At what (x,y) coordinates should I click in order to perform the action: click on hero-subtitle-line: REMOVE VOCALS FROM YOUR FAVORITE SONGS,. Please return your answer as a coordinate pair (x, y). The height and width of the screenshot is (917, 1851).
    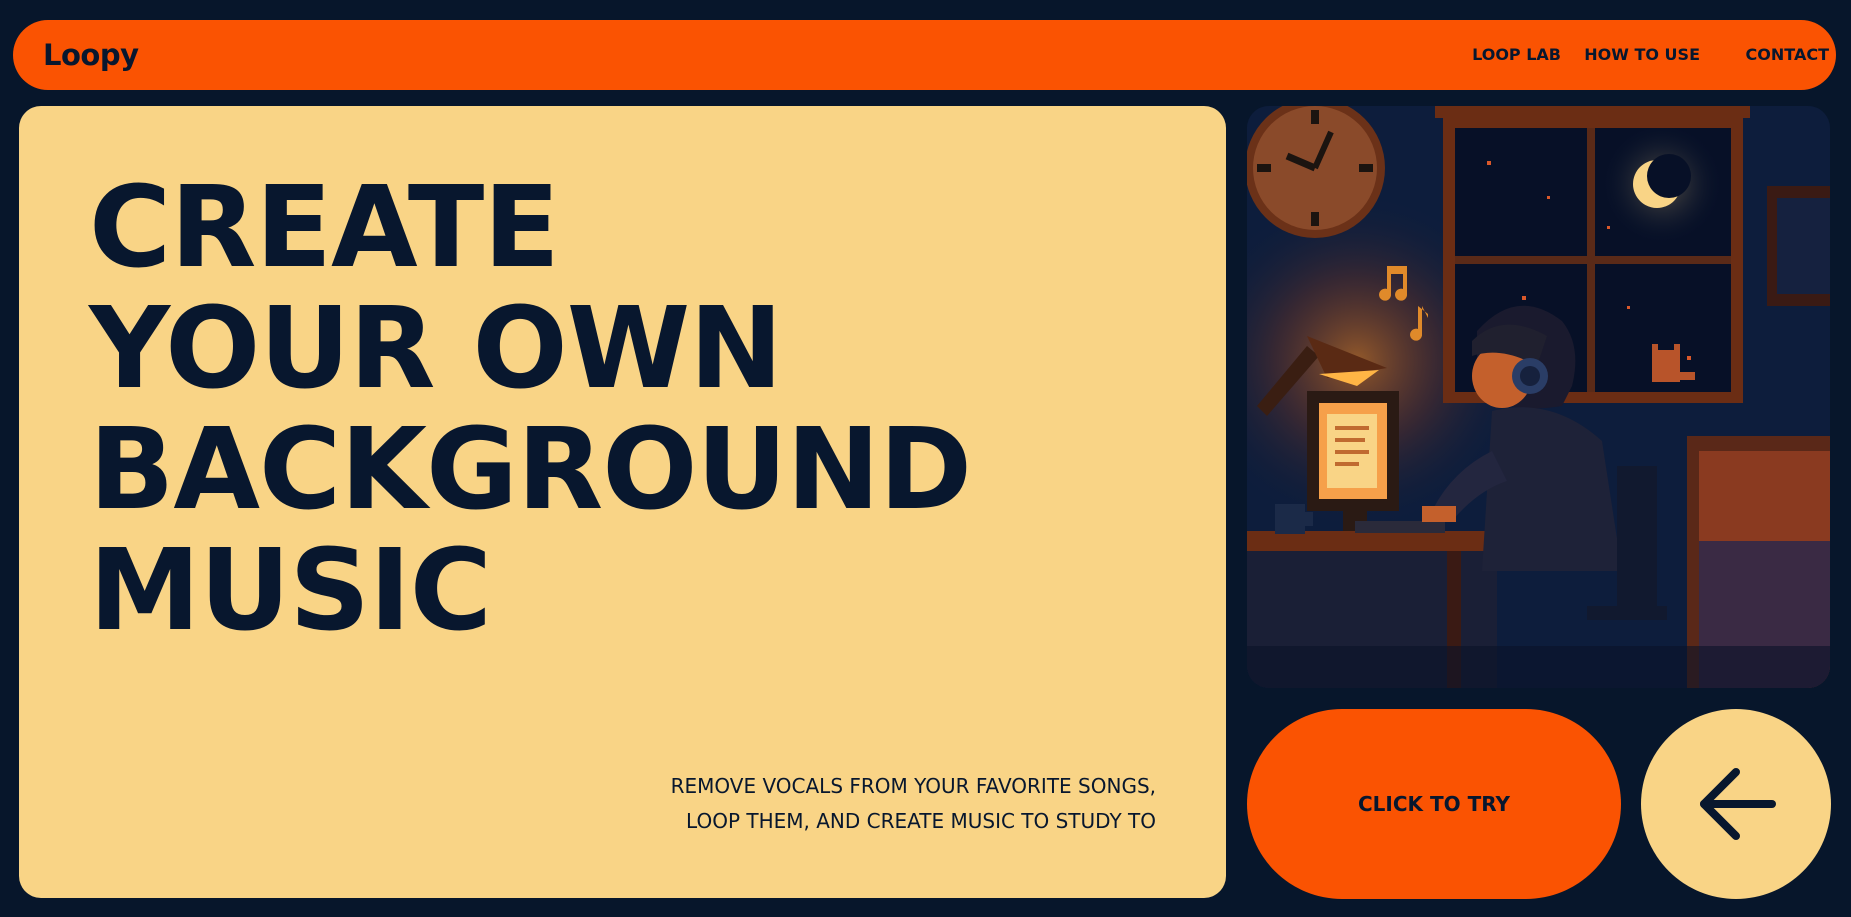
    Looking at the image, I should click on (913, 786).